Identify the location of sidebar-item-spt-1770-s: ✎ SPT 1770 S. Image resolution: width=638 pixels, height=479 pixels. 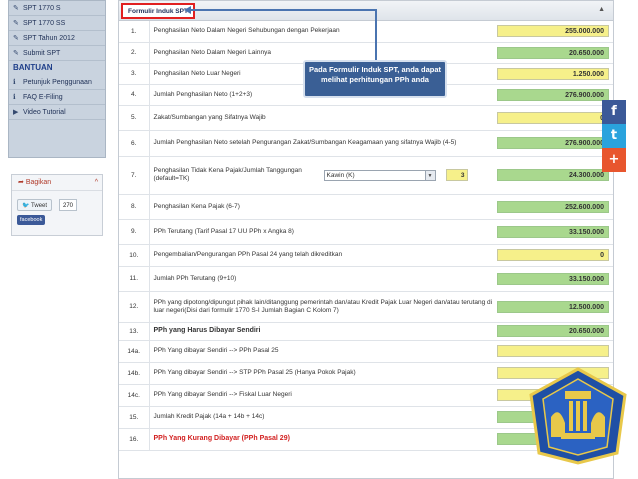
(57, 8).